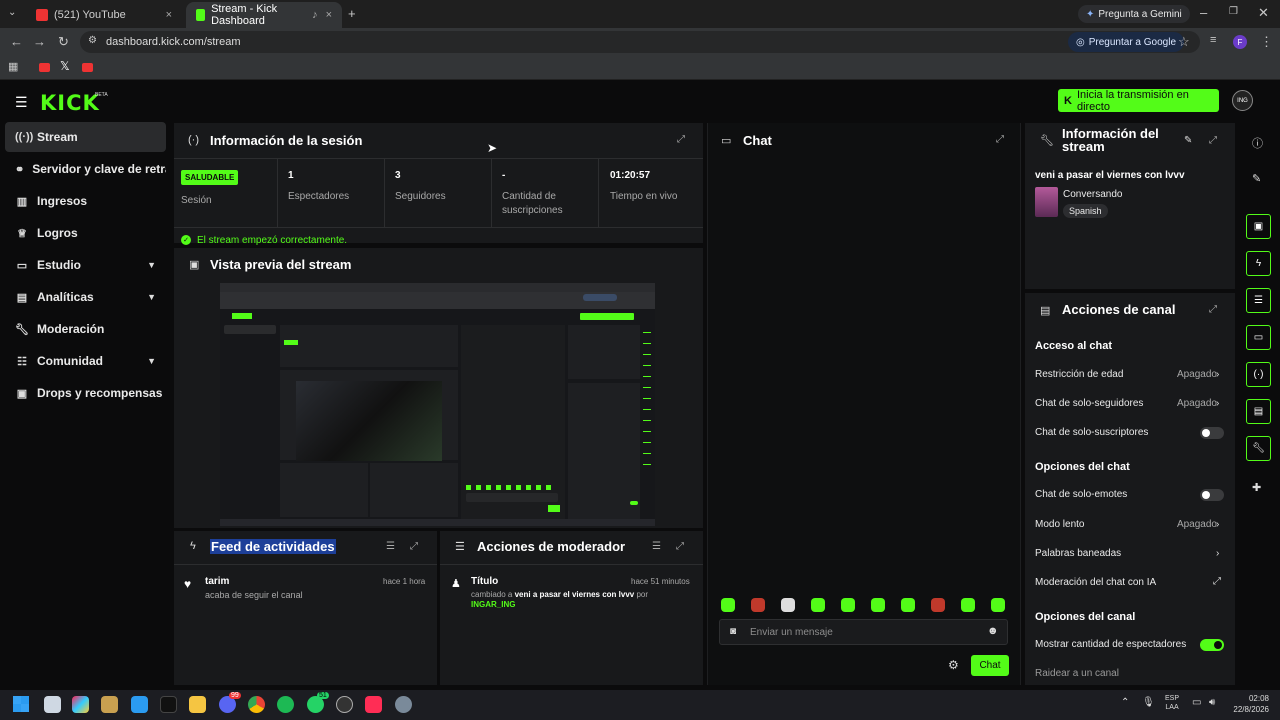 The image size is (1280, 720). I want to click on copilot-icon, so click(80, 704).